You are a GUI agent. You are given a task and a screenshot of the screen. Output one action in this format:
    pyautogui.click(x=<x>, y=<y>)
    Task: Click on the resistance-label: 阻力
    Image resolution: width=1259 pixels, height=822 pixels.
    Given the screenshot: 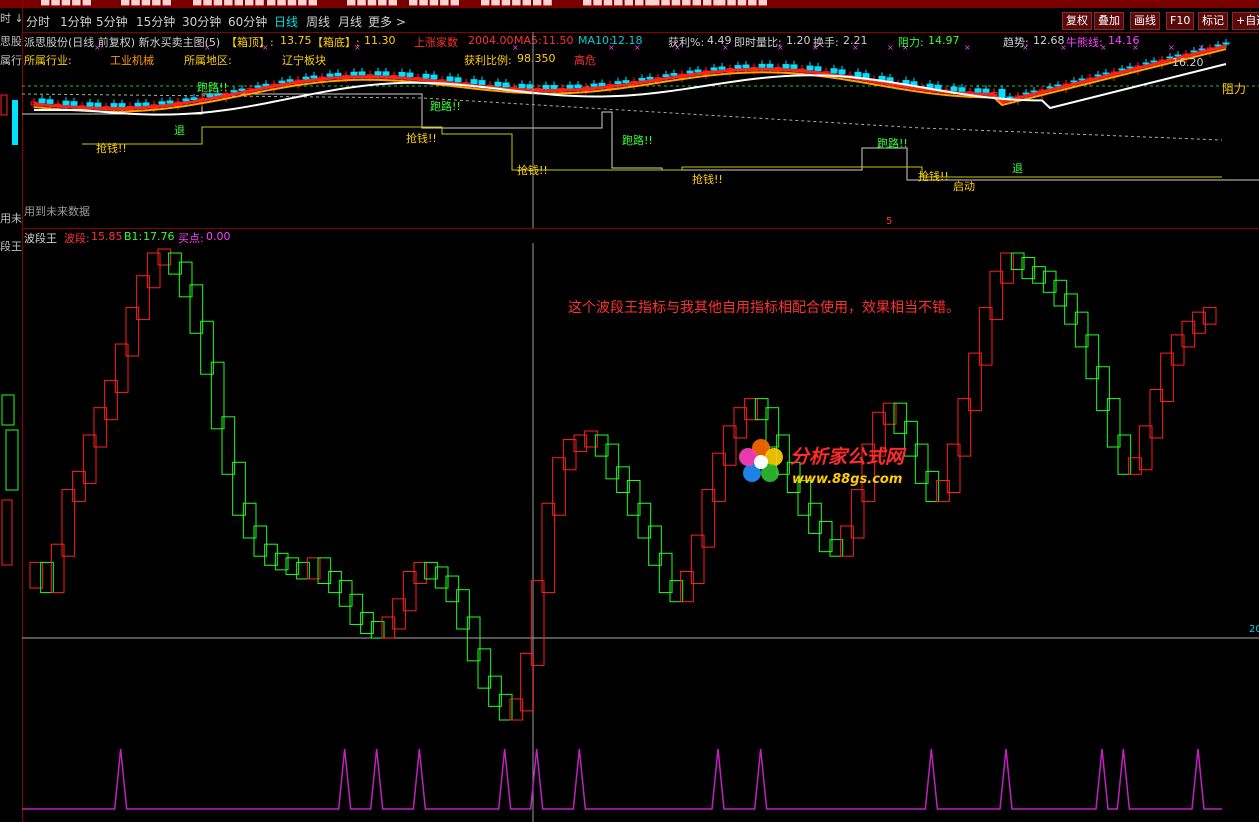 What is the action you would take?
    pyautogui.click(x=1234, y=89)
    